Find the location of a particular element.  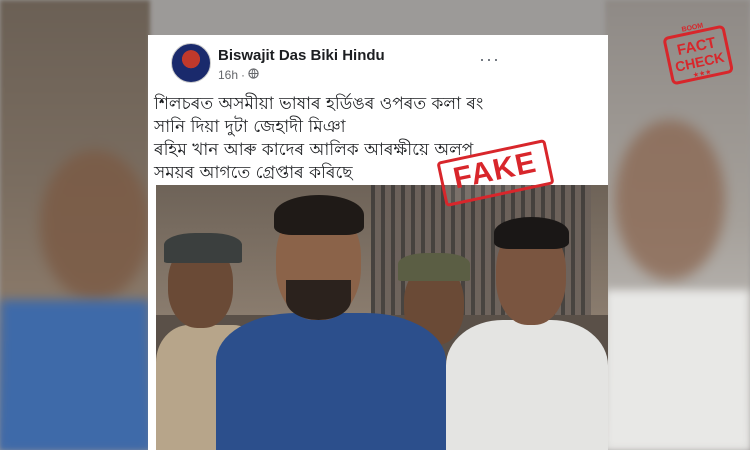

boom-fact-check-logo: BOOM FACT CHECK ★★★ is located at coordinates (698, 54).